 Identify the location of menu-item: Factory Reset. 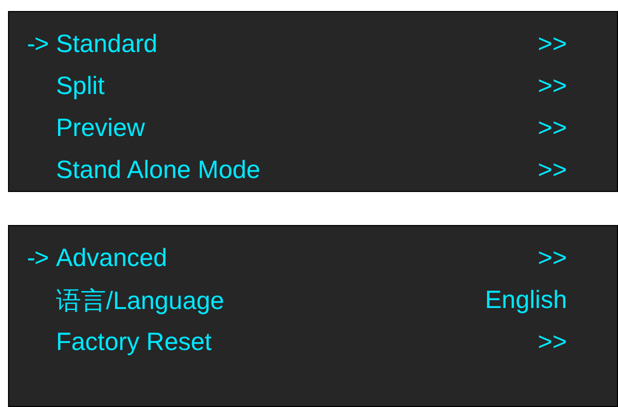
(297, 342).